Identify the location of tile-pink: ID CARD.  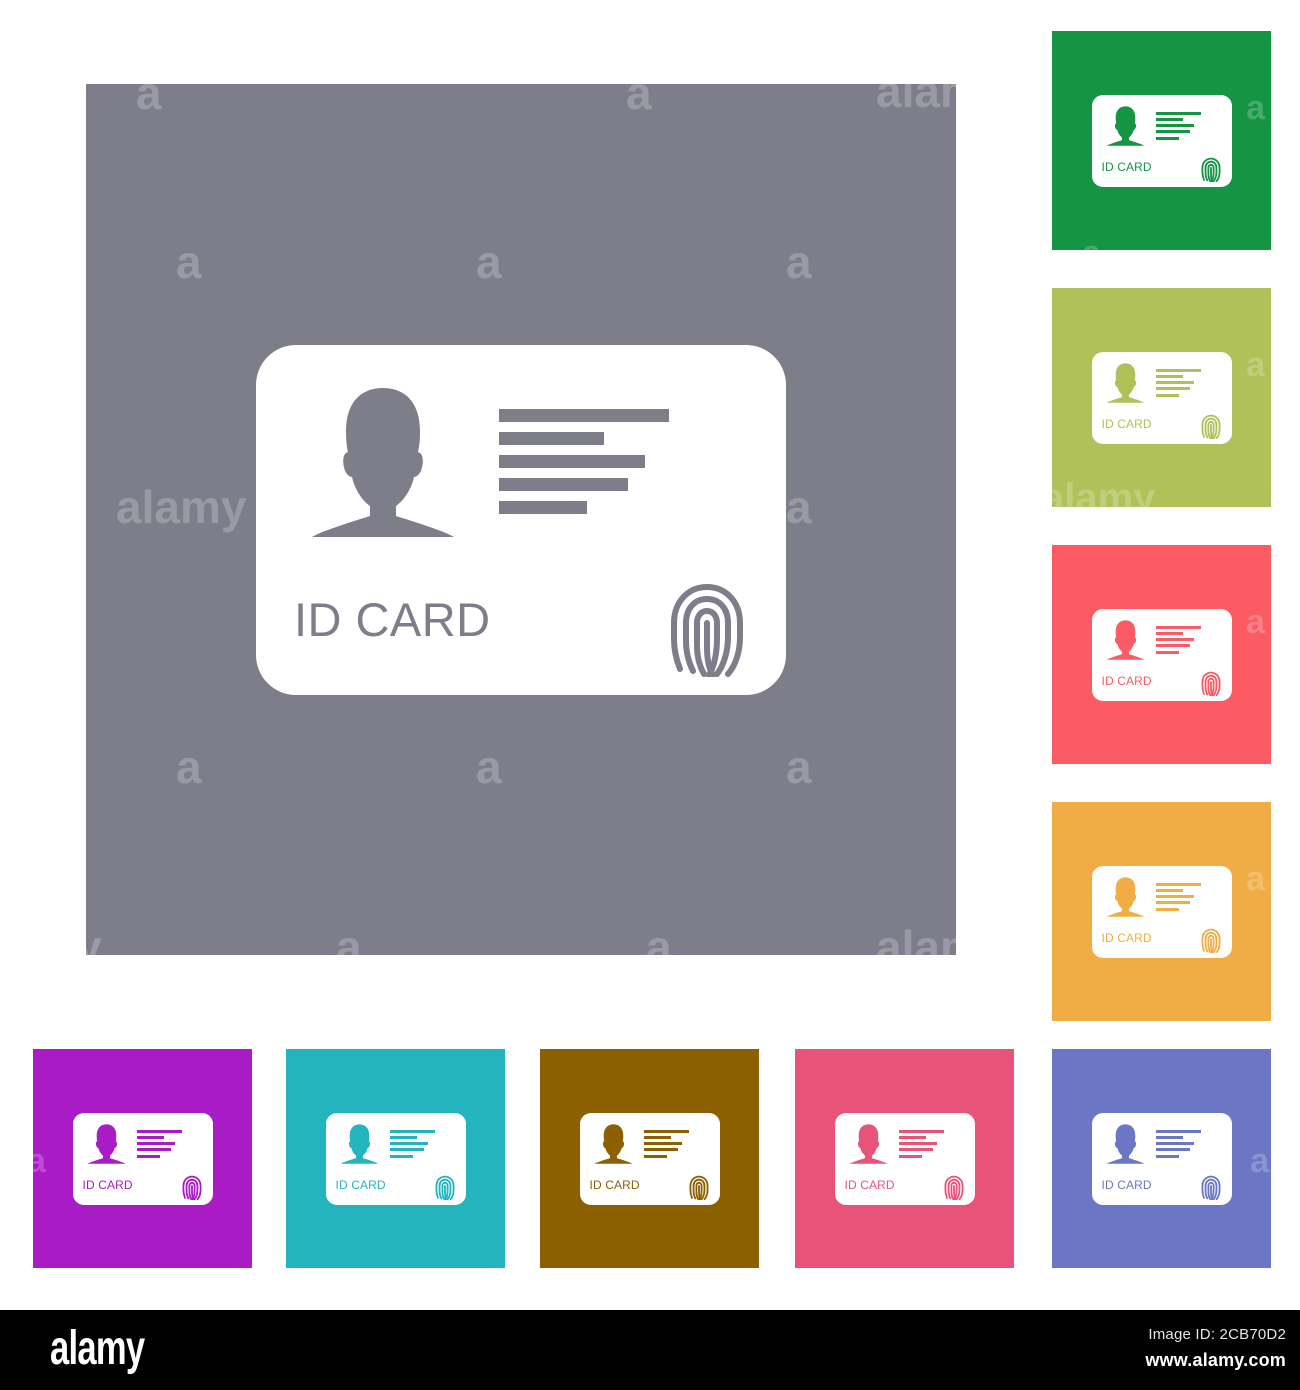
(904, 1158).